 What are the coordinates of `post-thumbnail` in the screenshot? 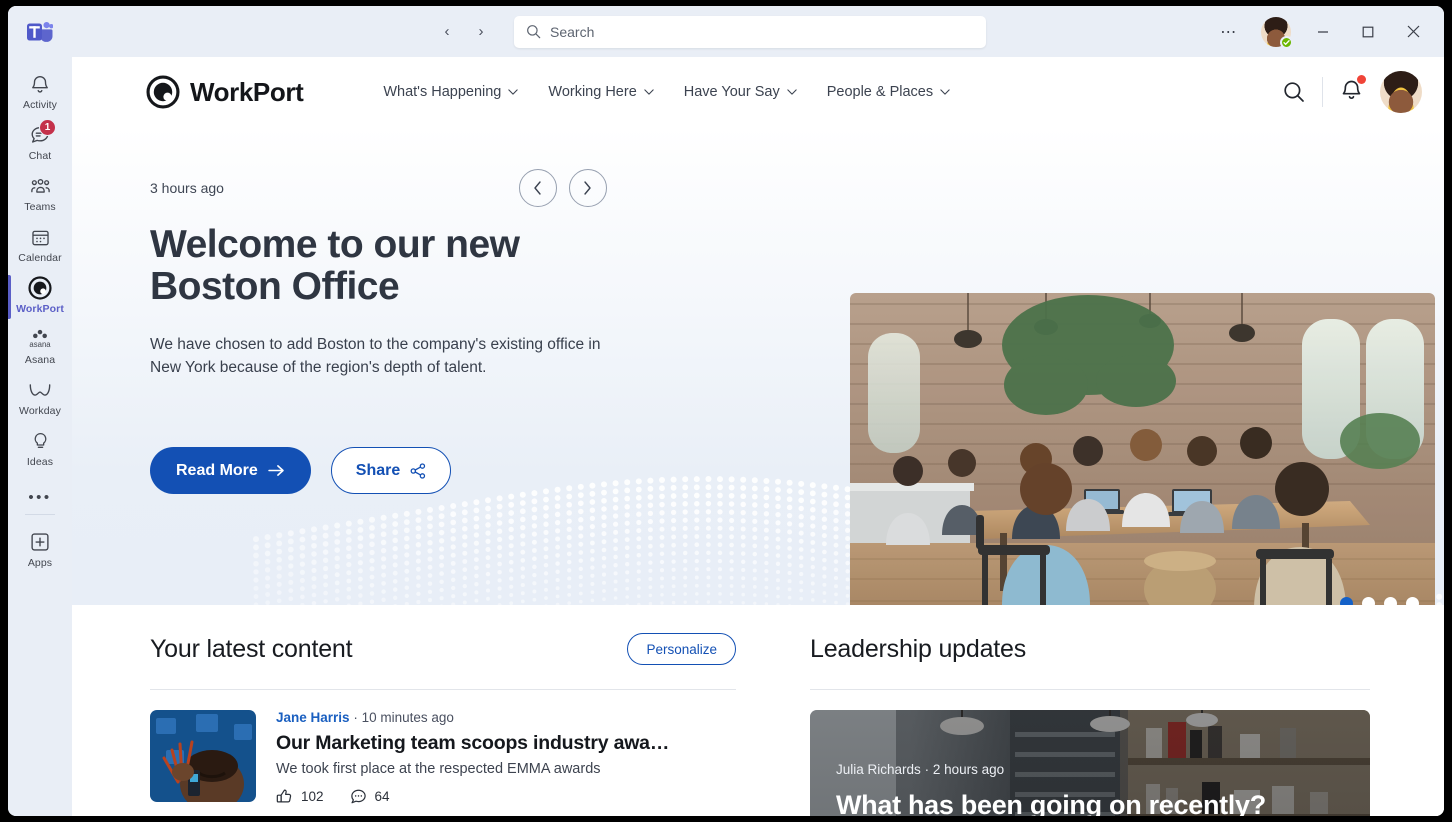 It's located at (203, 756).